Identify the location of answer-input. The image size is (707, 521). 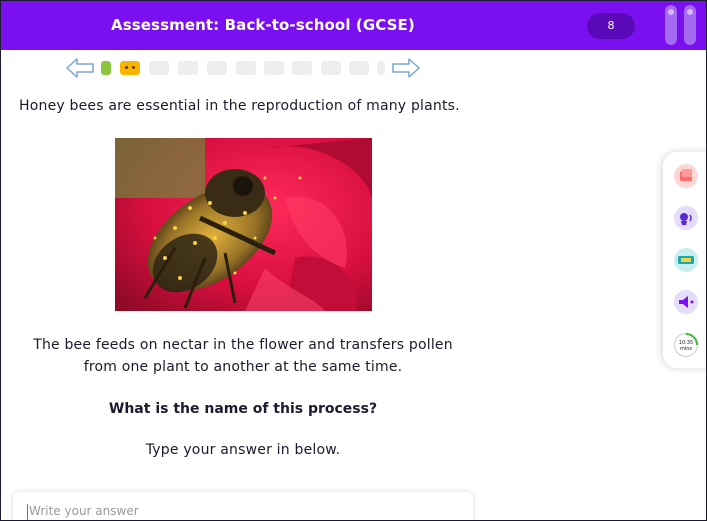
(239, 511).